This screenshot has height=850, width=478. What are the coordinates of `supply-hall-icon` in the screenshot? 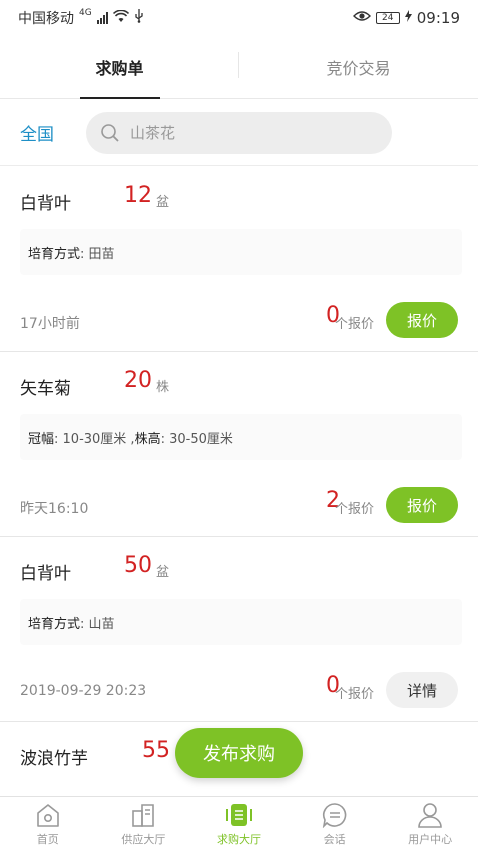 It's located at (143, 815).